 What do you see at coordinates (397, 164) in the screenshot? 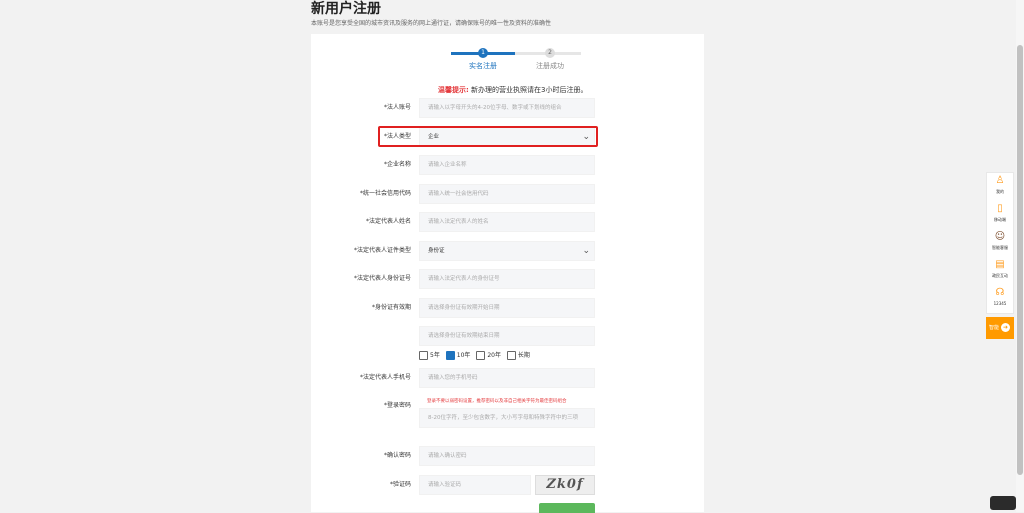
I see `company-label: *企业名称` at bounding box center [397, 164].